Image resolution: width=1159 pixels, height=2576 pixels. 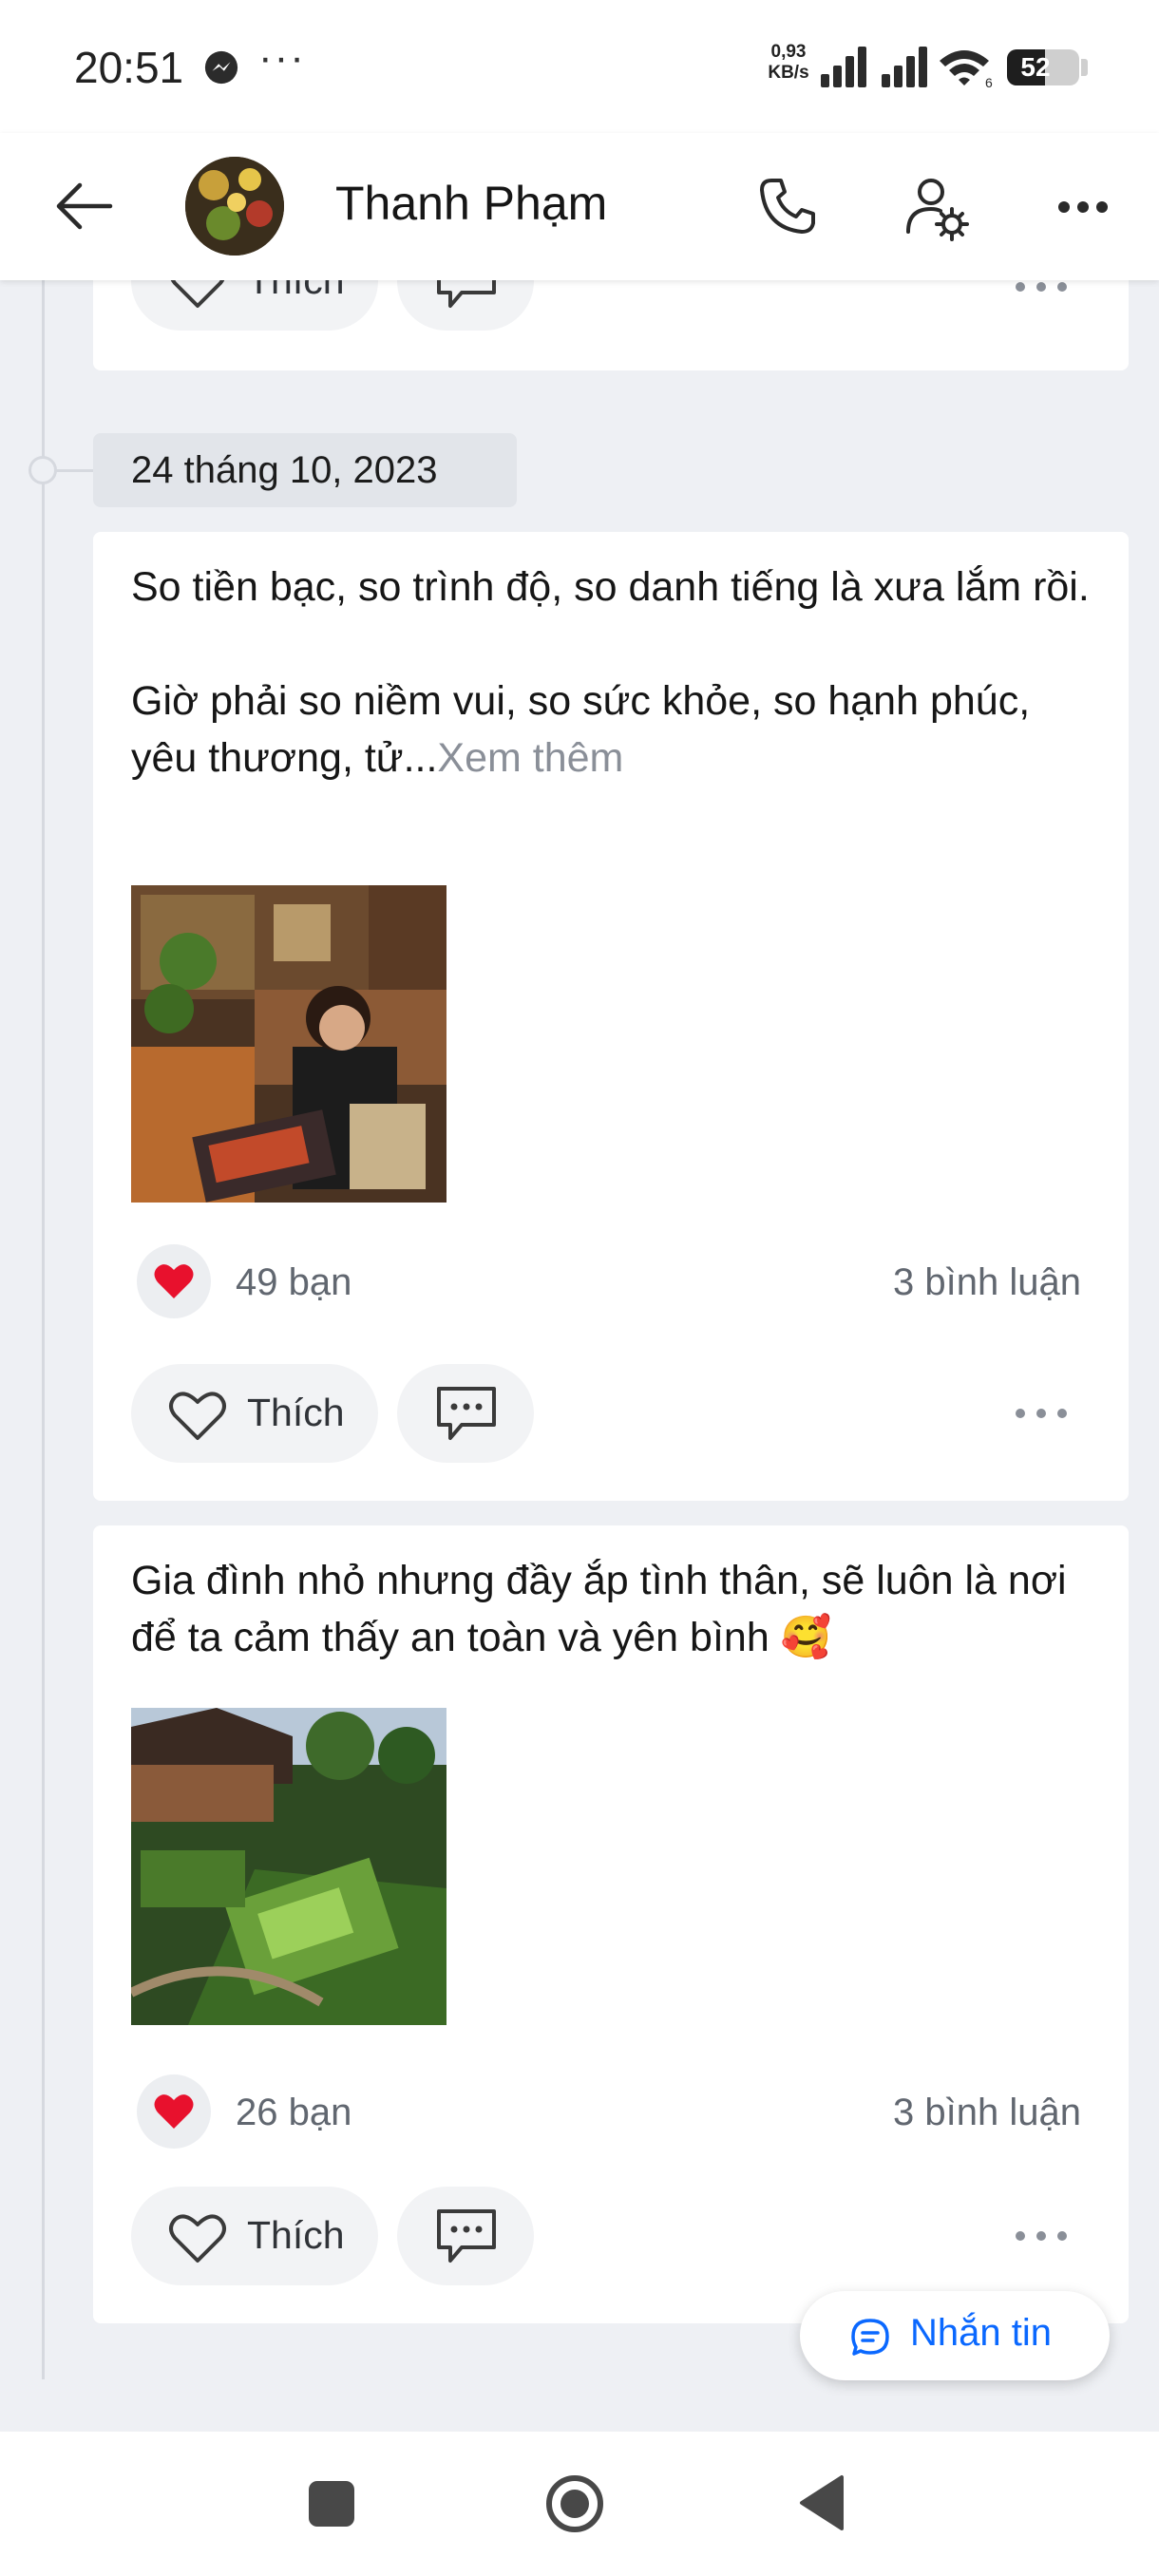 What do you see at coordinates (579, 66) in the screenshot?
I see `status-bar: 20:51 ··· 0,93 KB/s 6 52` at bounding box center [579, 66].